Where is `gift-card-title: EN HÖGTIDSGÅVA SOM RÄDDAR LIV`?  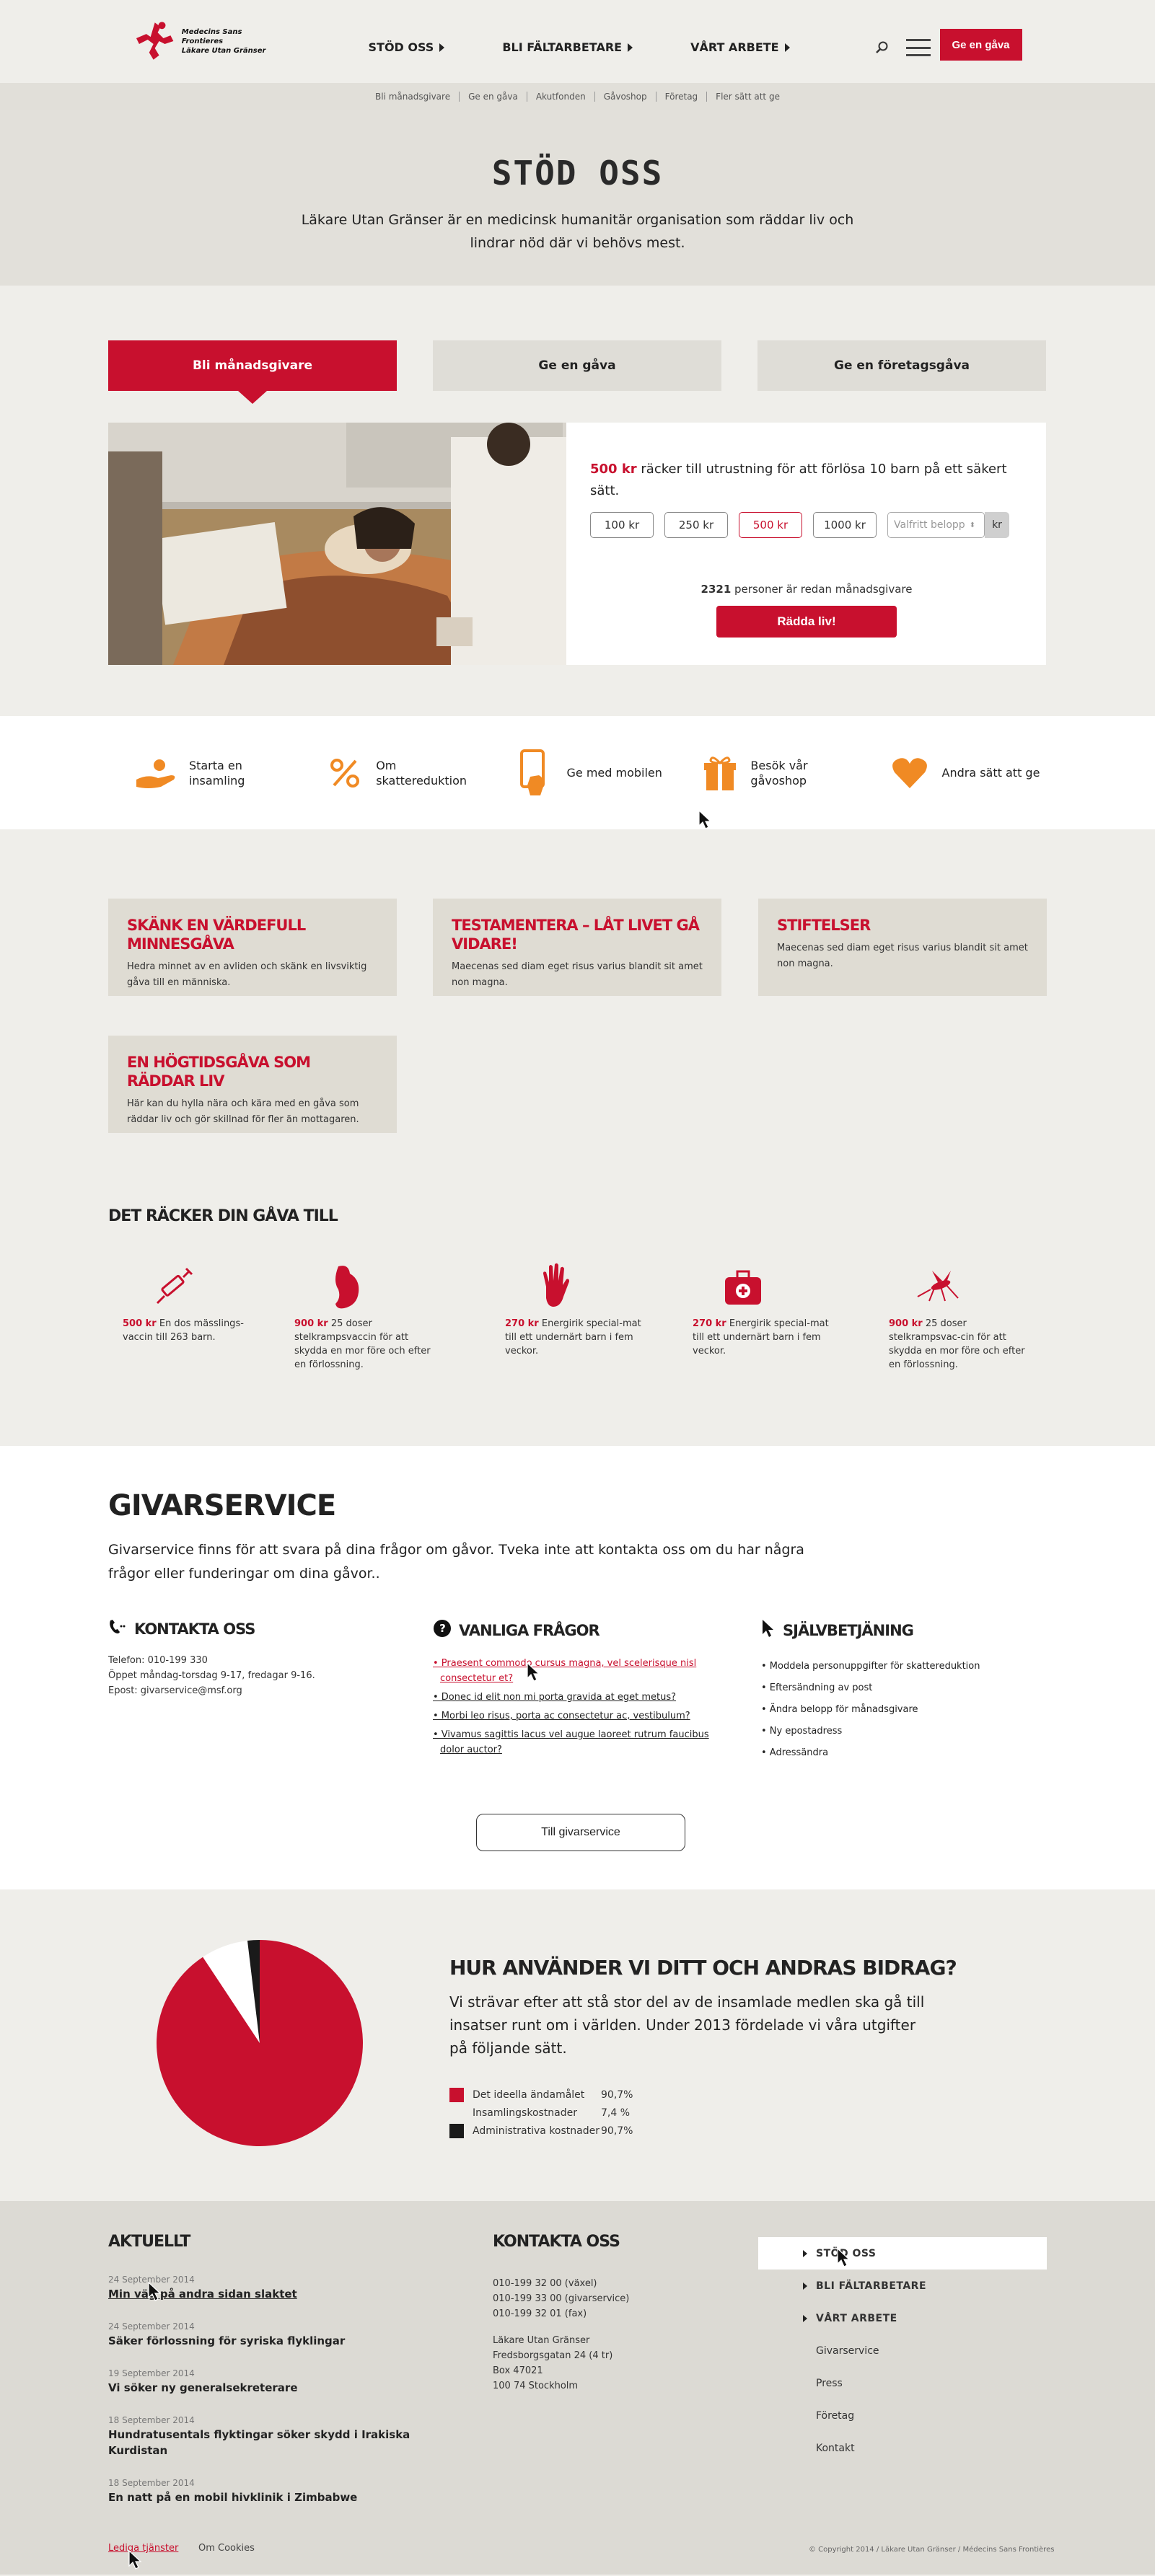
gift-card-title: EN HÖGTIDSGÅVA SOM RÄDDAR LIV is located at coordinates (219, 1072).